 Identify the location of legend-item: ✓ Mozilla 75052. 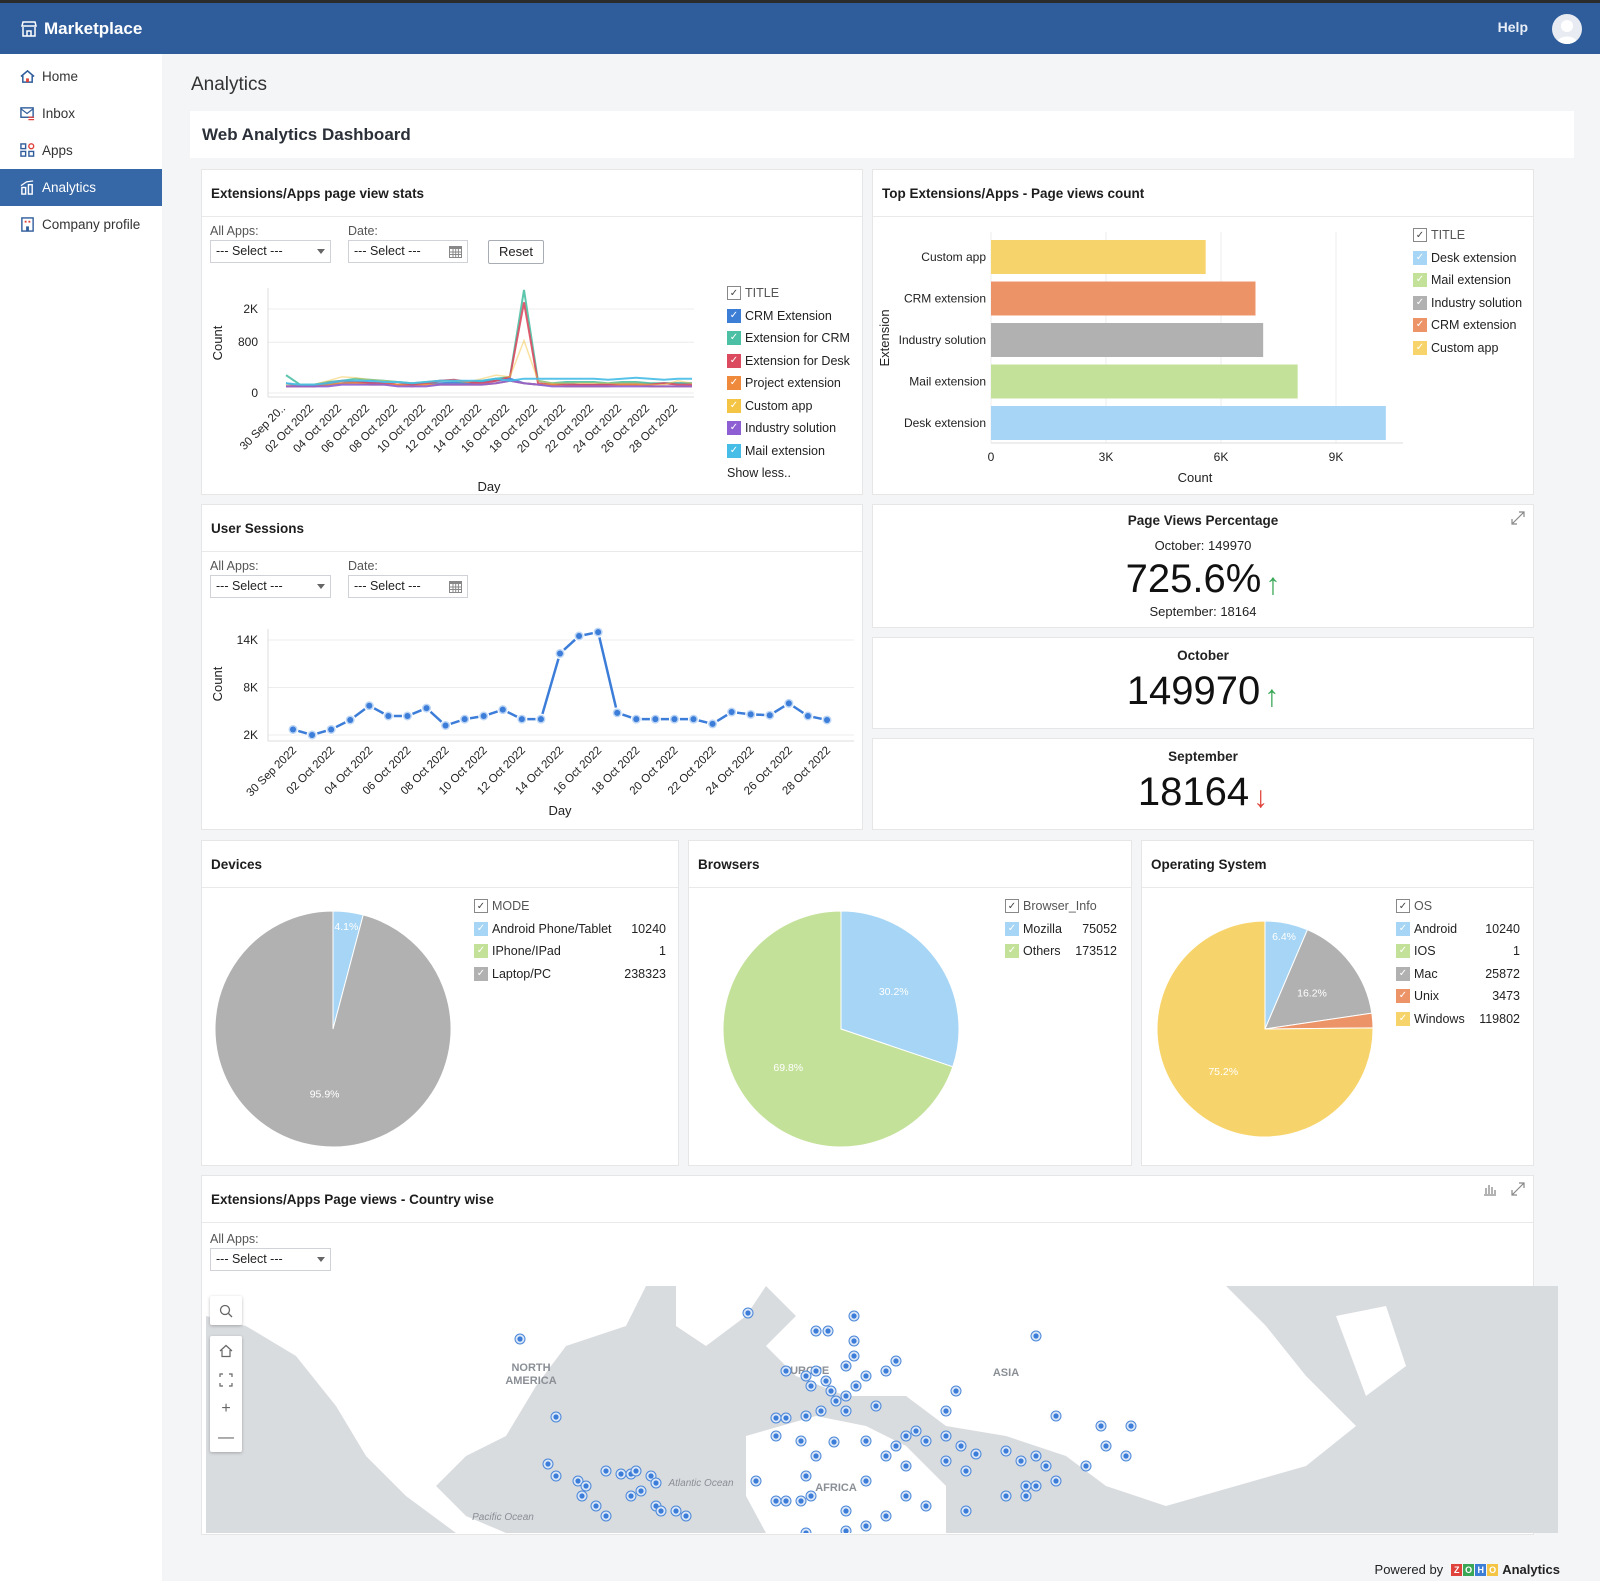
(1061, 929).